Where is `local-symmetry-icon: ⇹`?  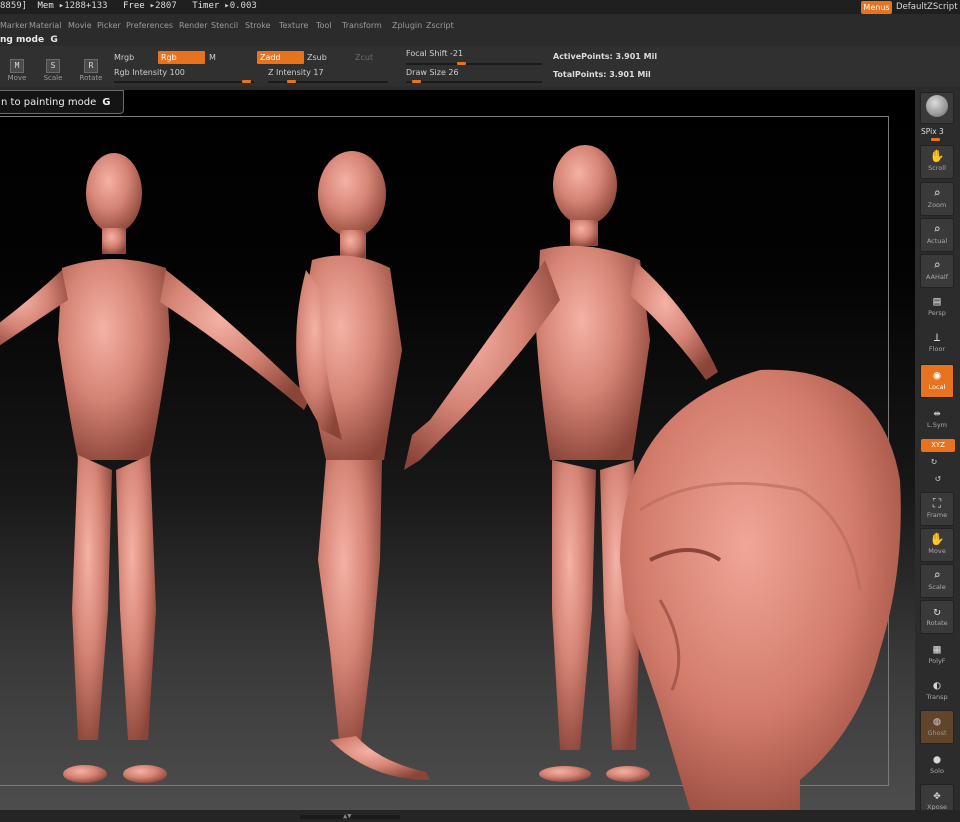 local-symmetry-icon: ⇹ is located at coordinates (937, 413).